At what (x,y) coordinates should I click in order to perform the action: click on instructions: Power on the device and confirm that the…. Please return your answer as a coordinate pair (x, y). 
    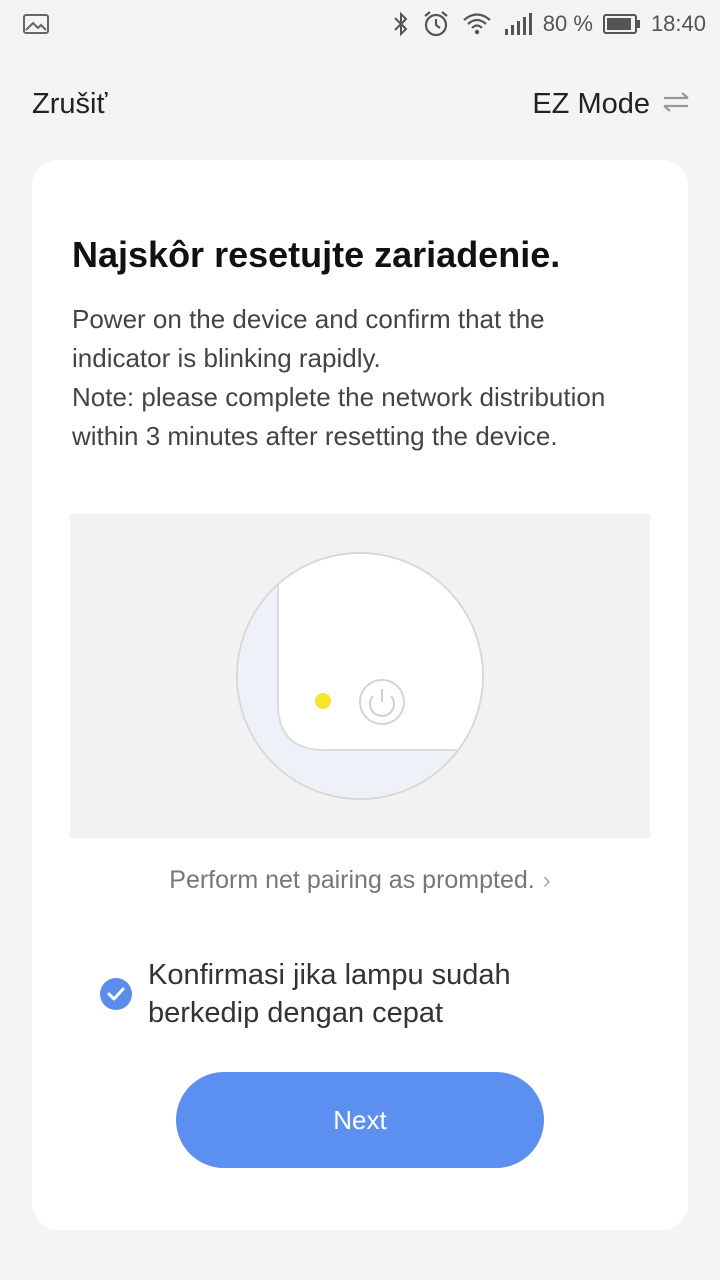
    Looking at the image, I should click on (352, 378).